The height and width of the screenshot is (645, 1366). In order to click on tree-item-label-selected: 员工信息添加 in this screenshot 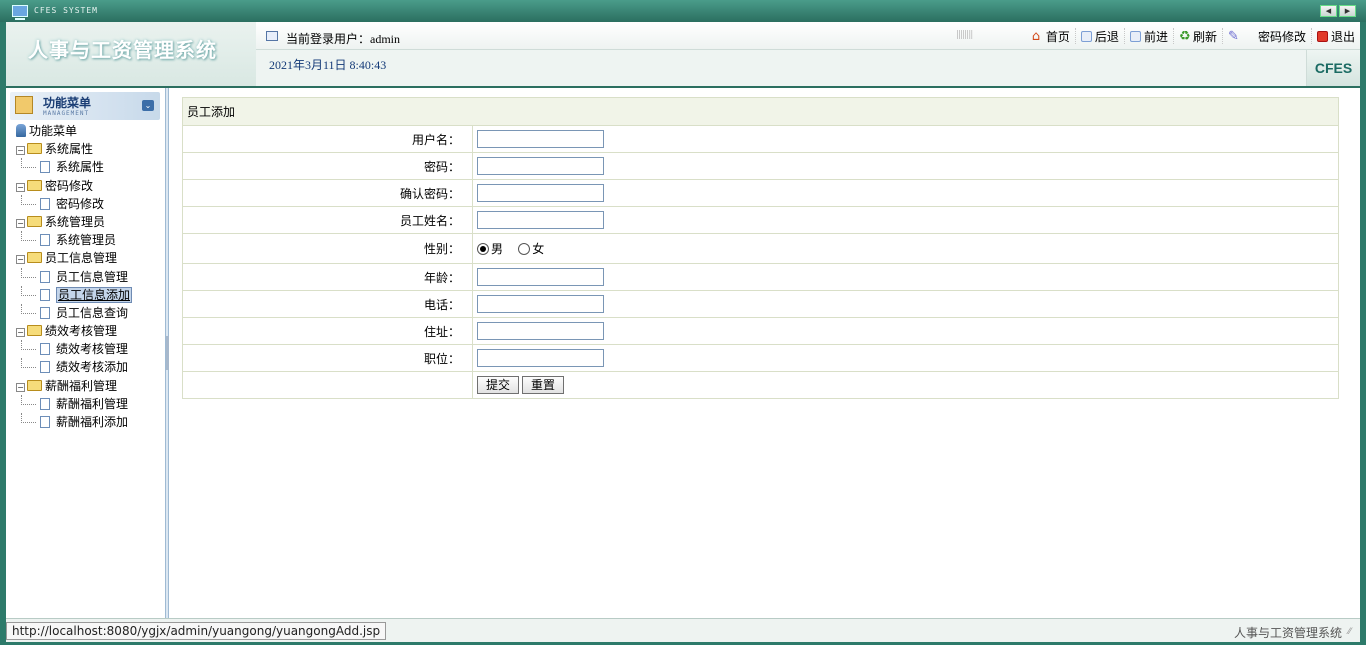, I will do `click(94, 294)`.